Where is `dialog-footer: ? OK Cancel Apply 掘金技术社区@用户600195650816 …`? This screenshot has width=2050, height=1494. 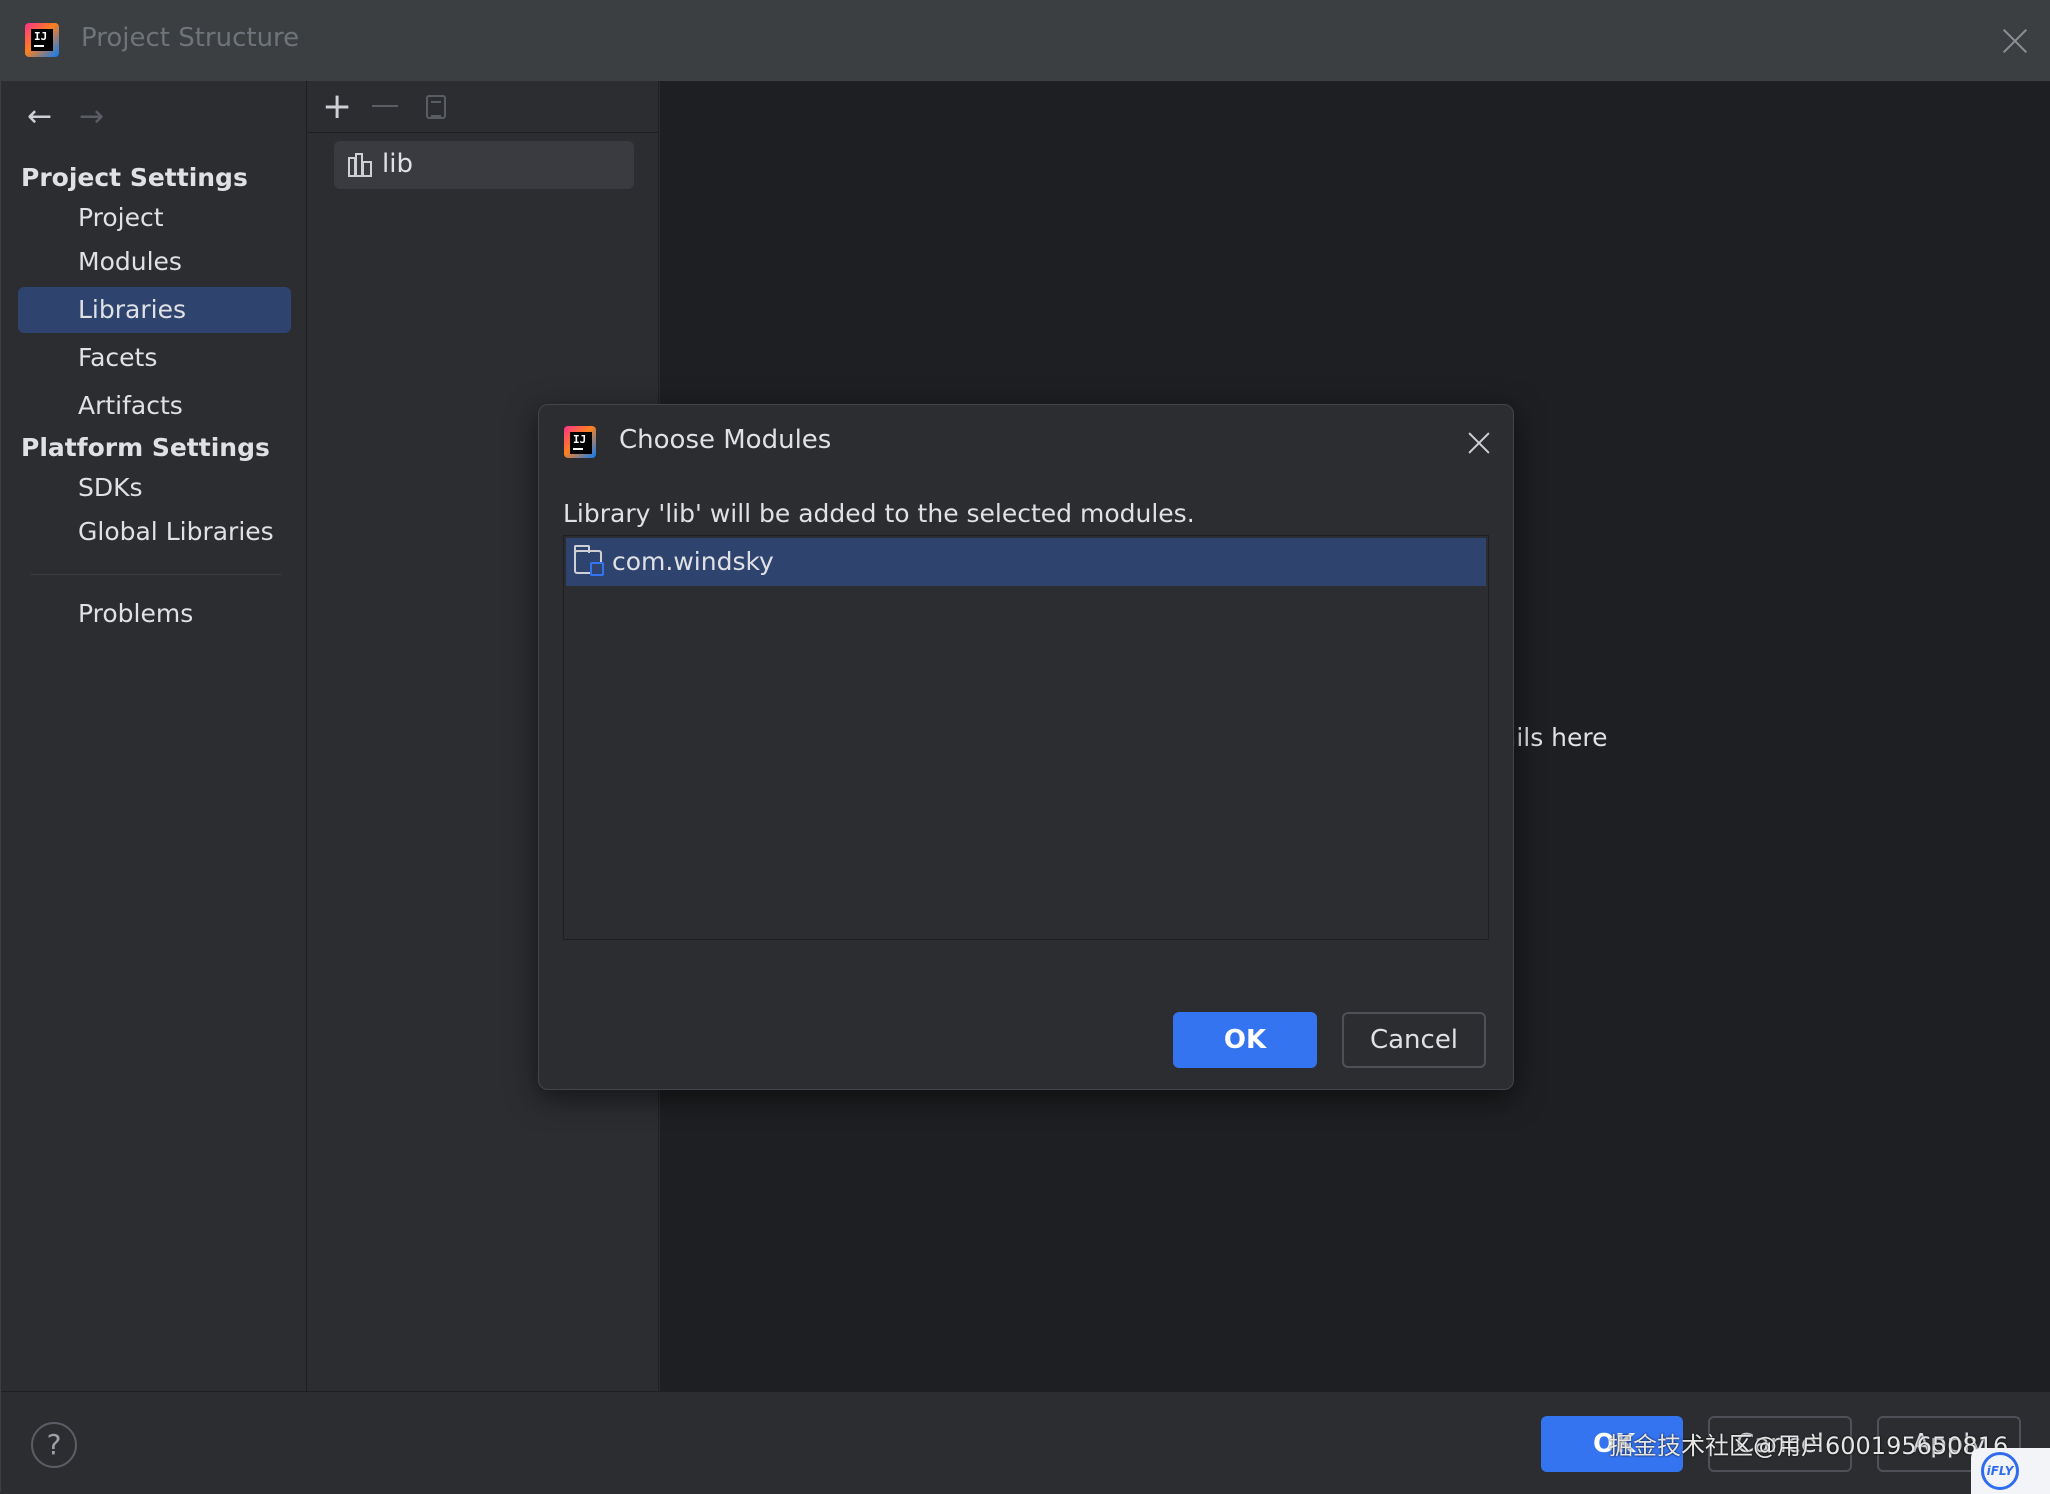
dialog-footer: ? OK Cancel Apply 掘金技术社区@用户600195650816 … is located at coordinates (1025, 1442).